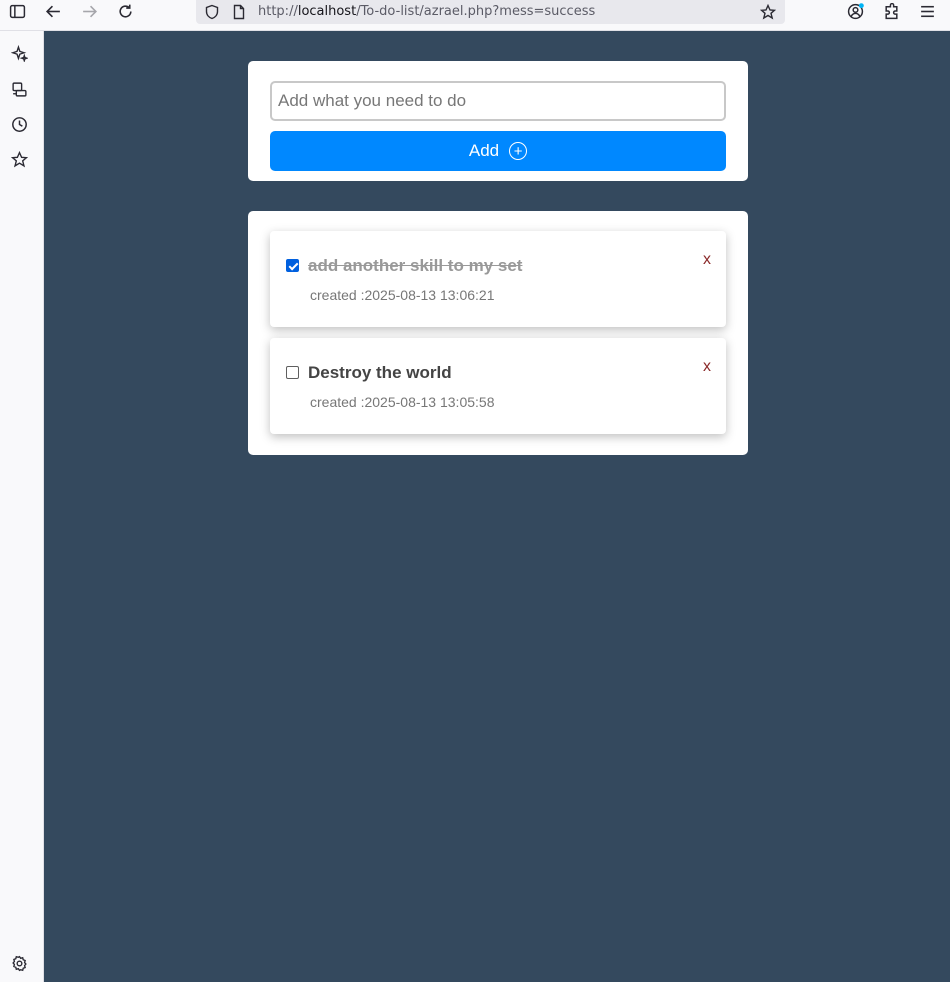 The image size is (950, 982). I want to click on shield-icon, so click(212, 12).